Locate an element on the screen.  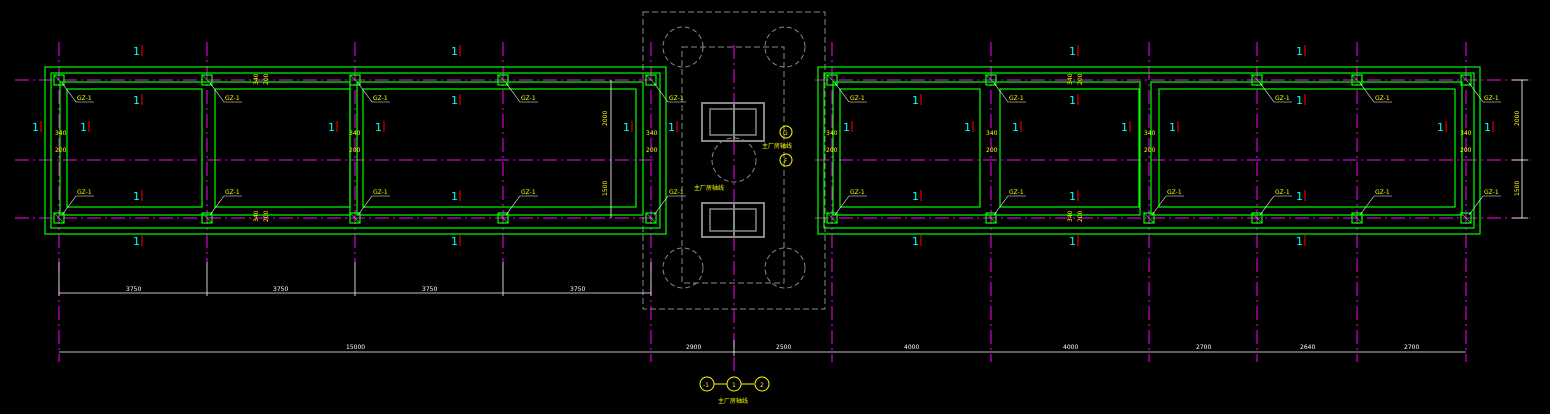
axis-bubbles-bottom: -1 1 2 主厂房轴线 is located at coordinates (734, 390).